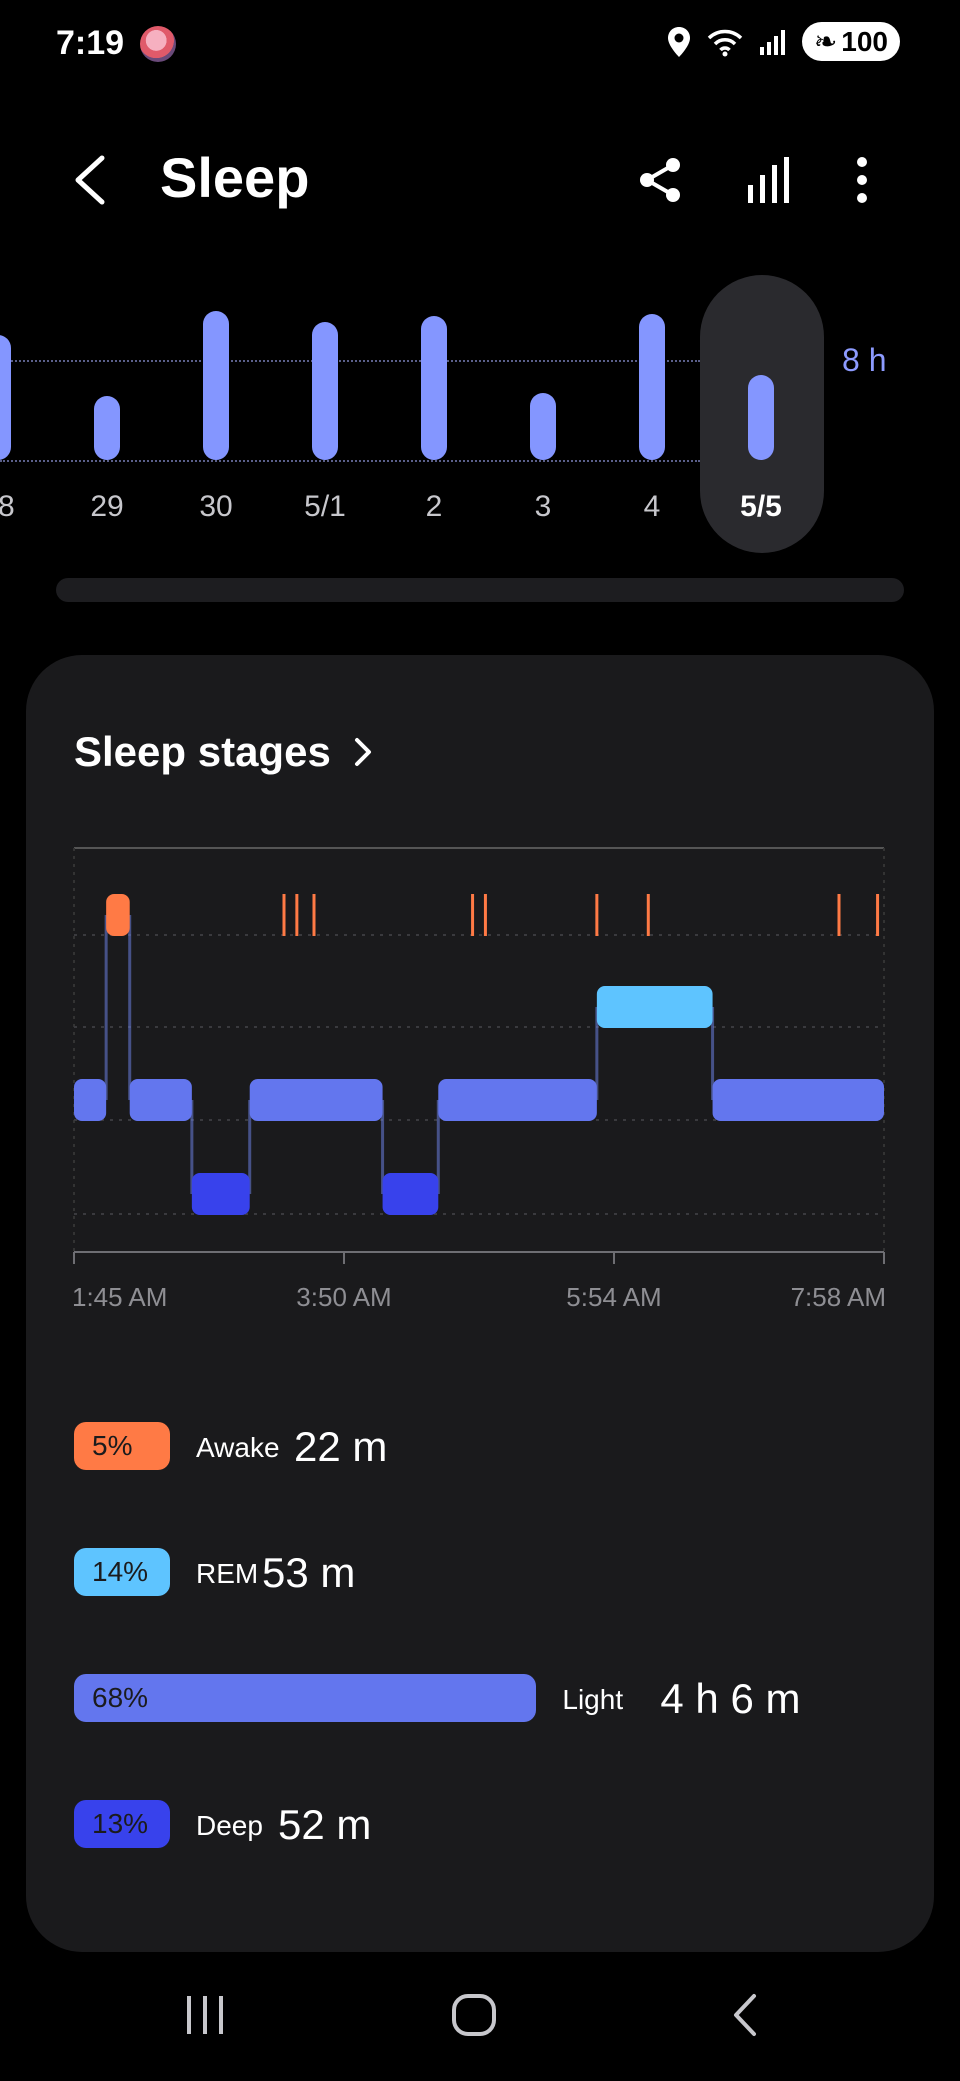  I want to click on legend-percent-rem: 14%, so click(122, 1572).